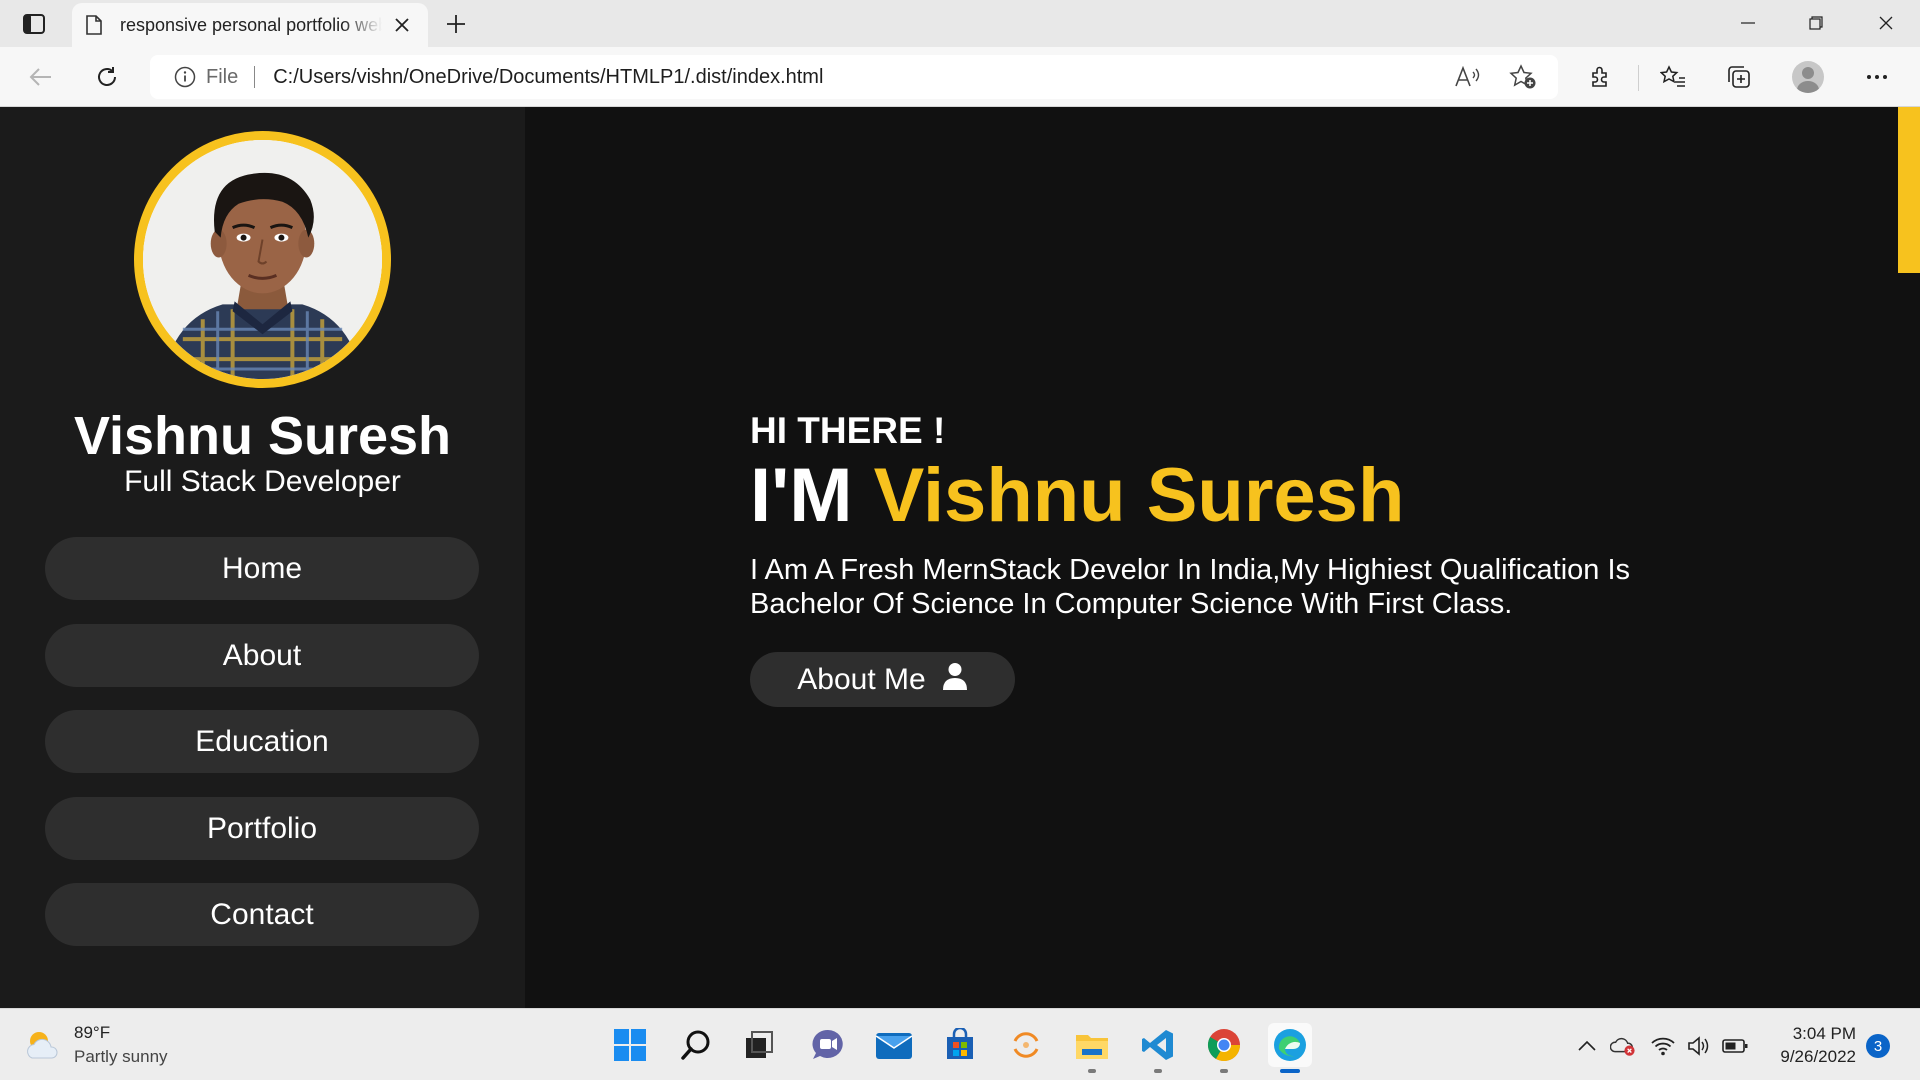 The image size is (1920, 1080). What do you see at coordinates (1808, 77) in the screenshot?
I see `profile-icon` at bounding box center [1808, 77].